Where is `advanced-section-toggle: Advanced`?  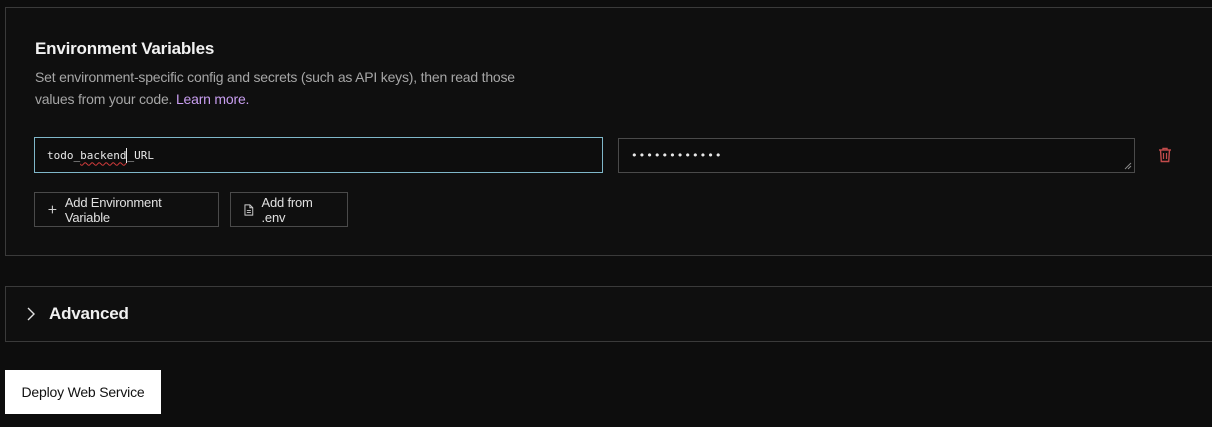
advanced-section-toggle: Advanced is located at coordinates (608, 314).